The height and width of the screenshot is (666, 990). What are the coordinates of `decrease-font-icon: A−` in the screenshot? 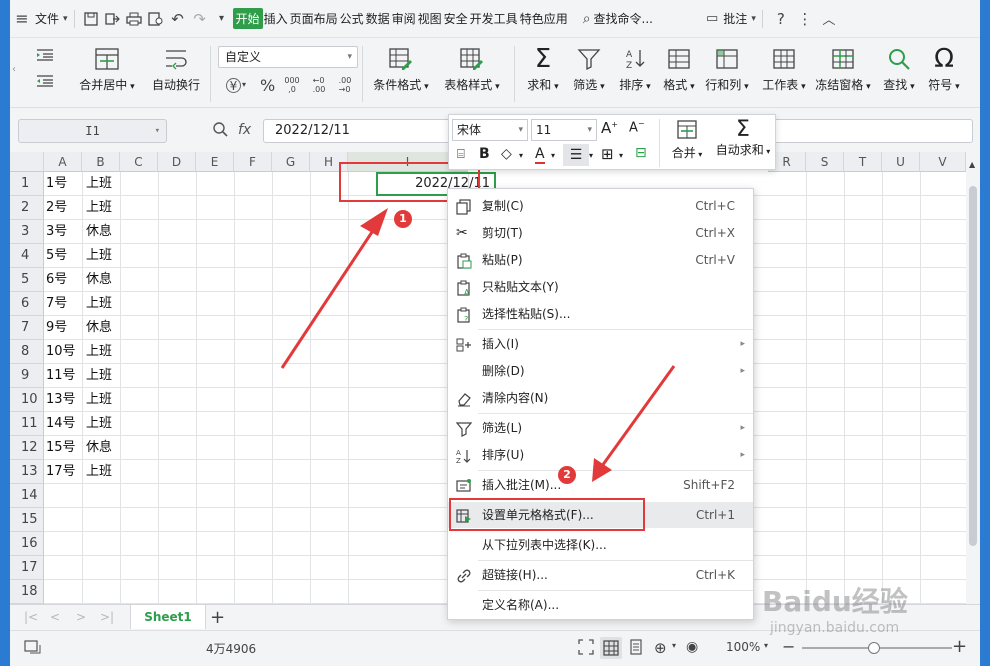 It's located at (637, 127).